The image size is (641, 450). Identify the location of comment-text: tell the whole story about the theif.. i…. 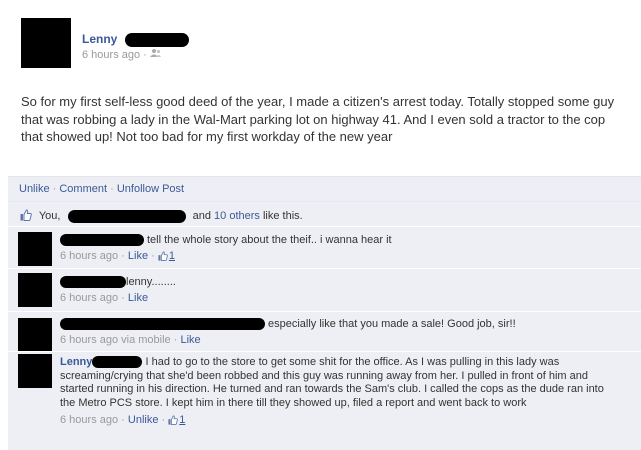
(269, 240).